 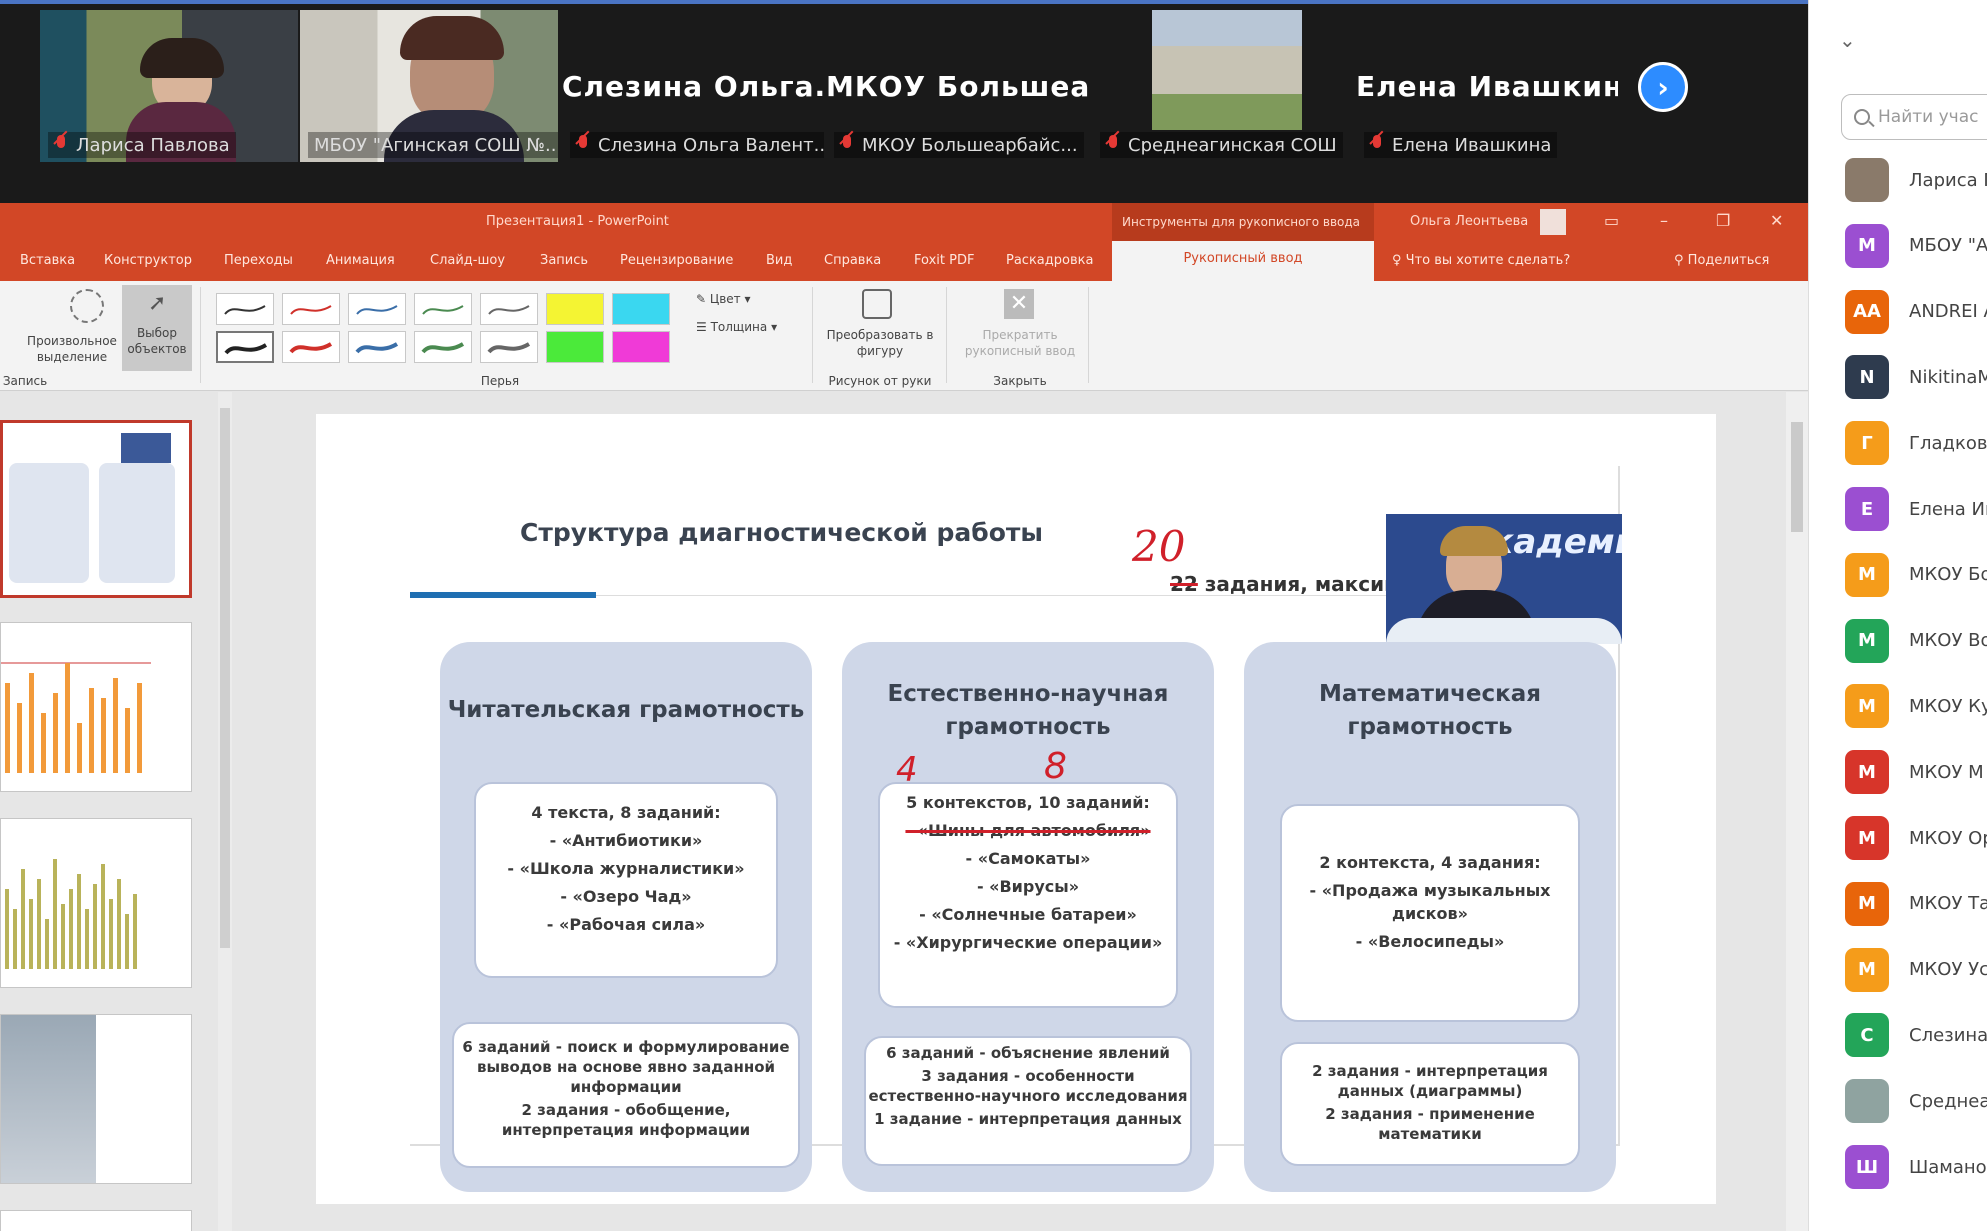 What do you see at coordinates (1948, 1035) in the screenshot?
I see `participant-name: Слезина` at bounding box center [1948, 1035].